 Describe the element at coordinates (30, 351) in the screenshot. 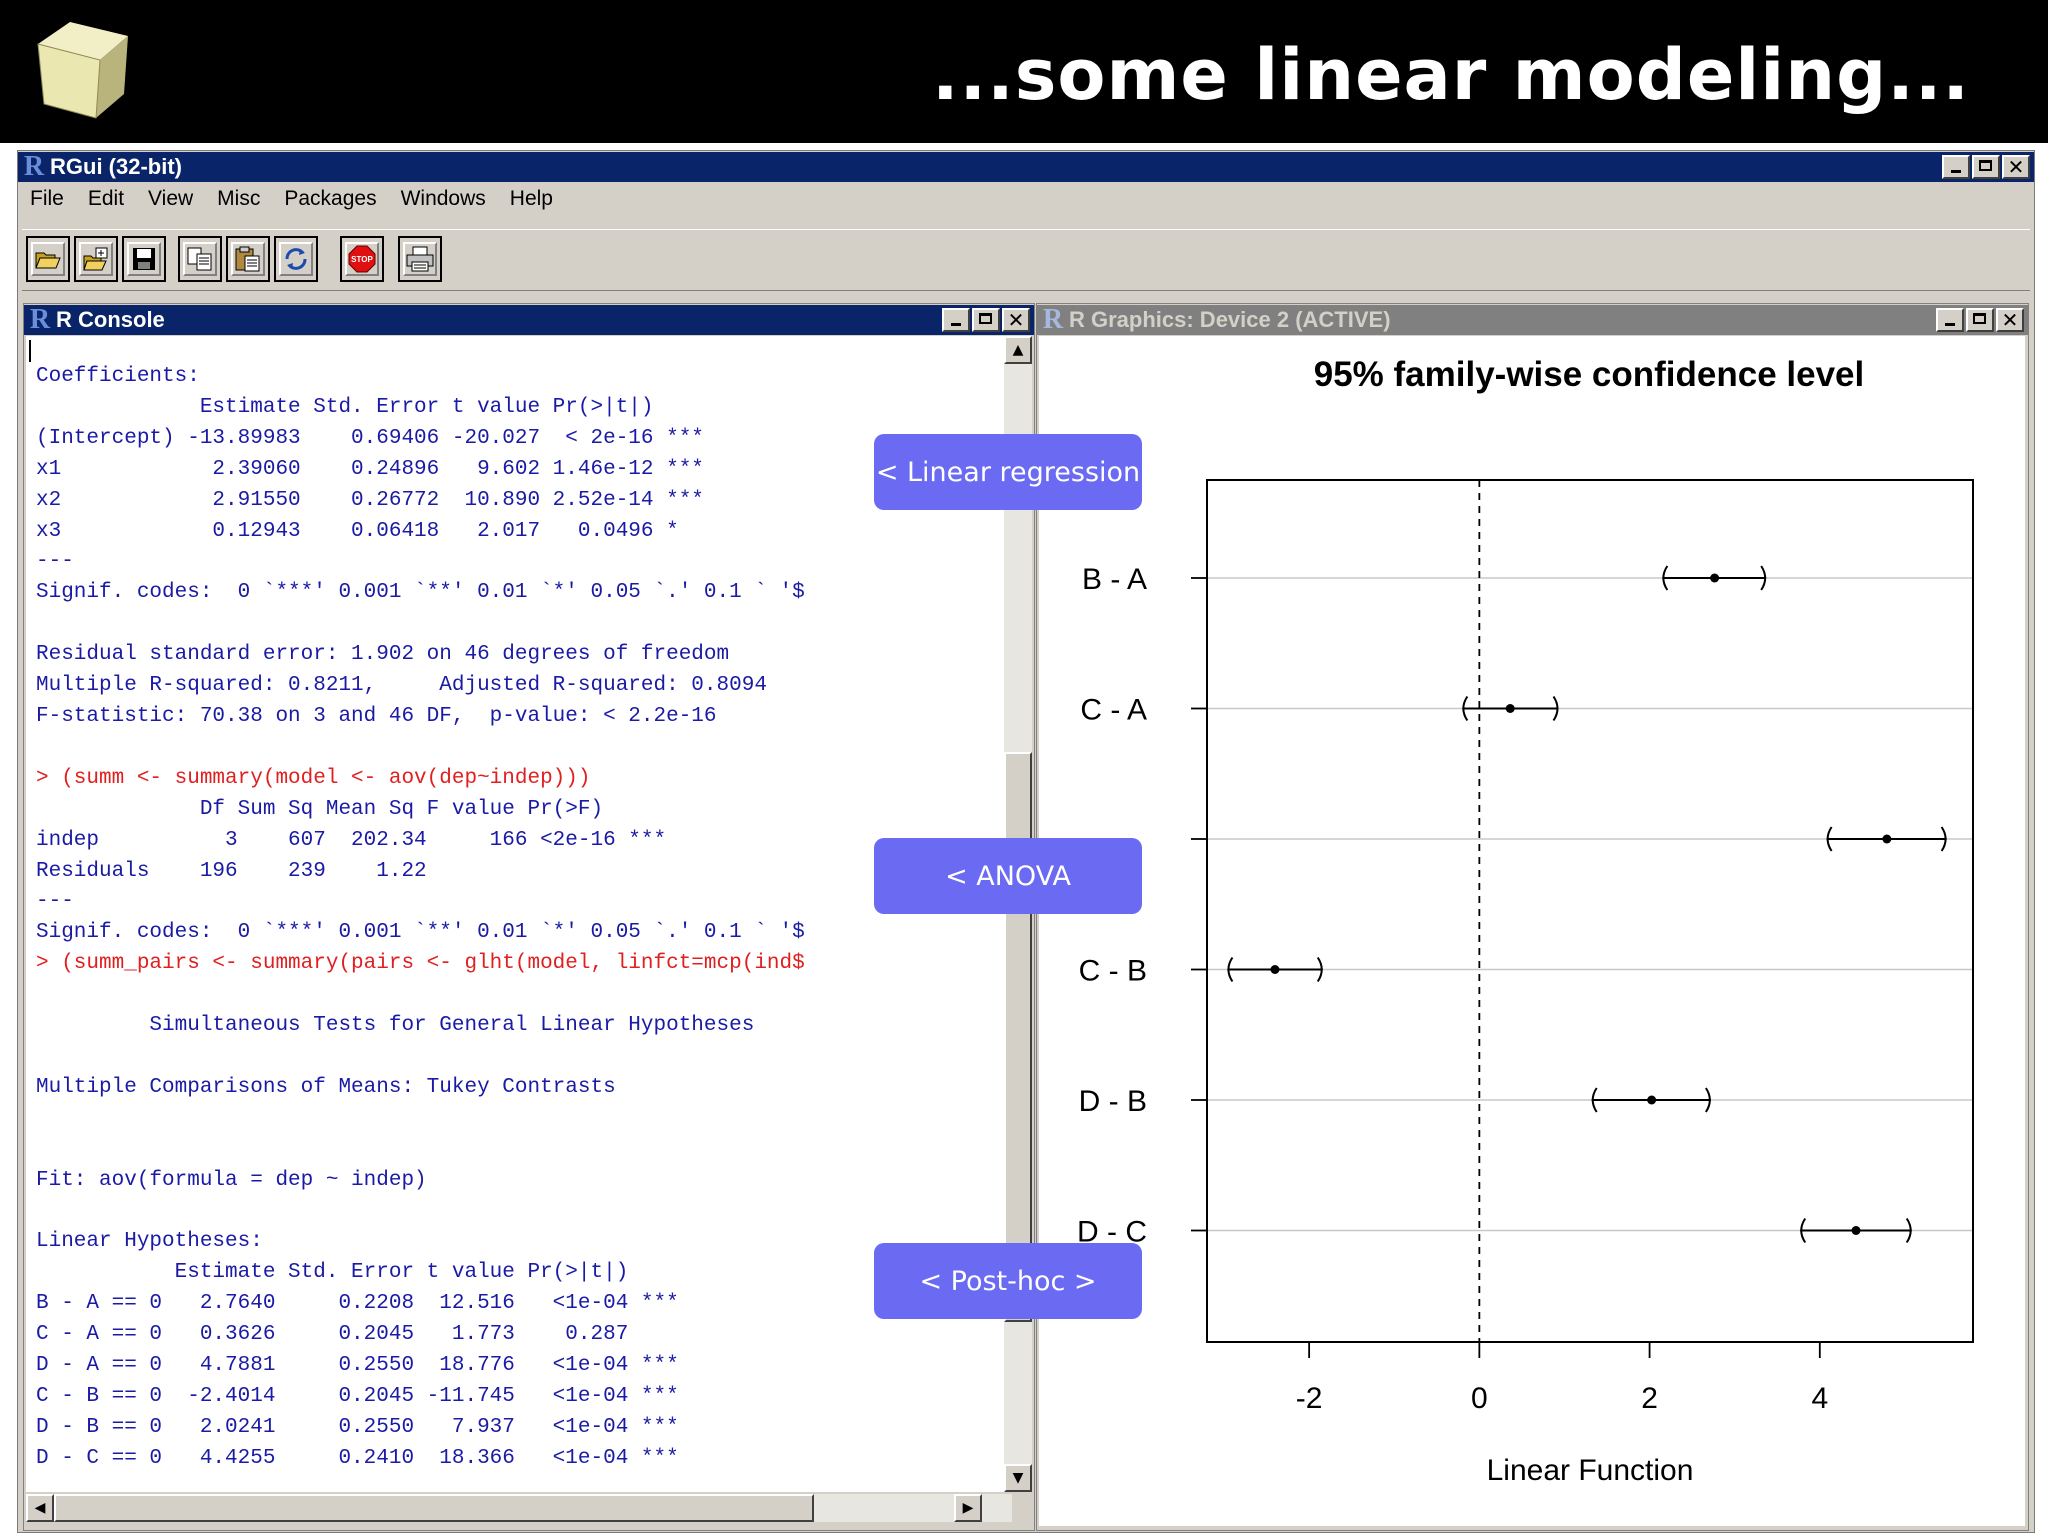

I see `text-caret` at that location.